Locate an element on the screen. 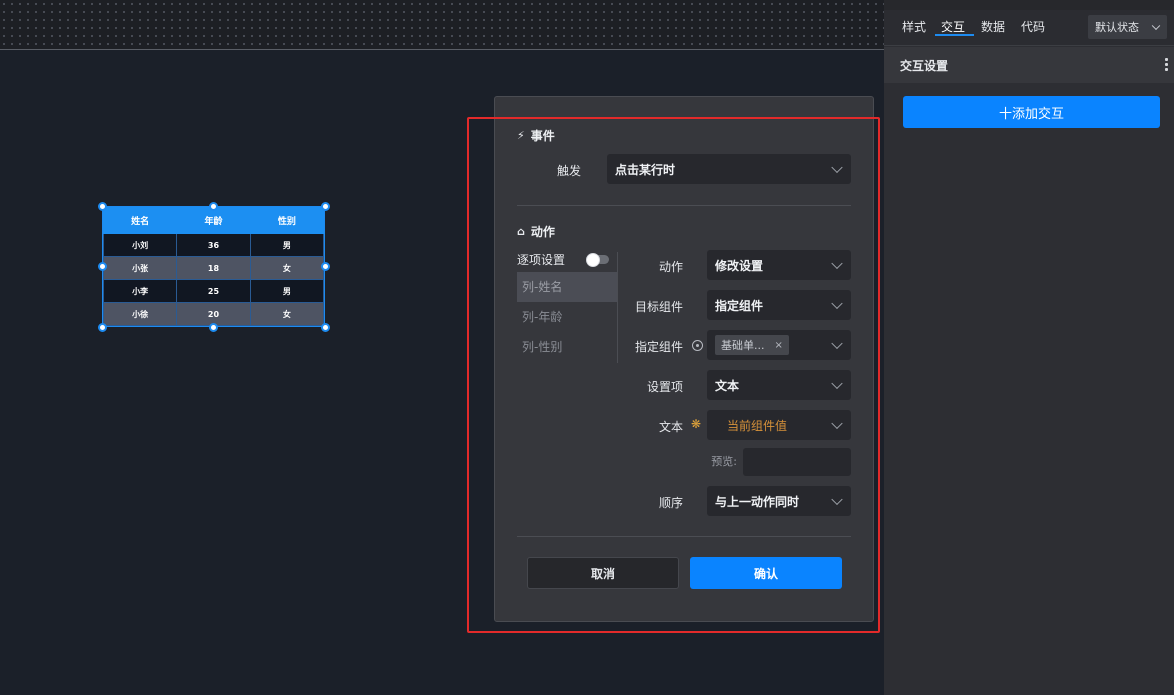  resize-handle-top is located at coordinates (213, 206).